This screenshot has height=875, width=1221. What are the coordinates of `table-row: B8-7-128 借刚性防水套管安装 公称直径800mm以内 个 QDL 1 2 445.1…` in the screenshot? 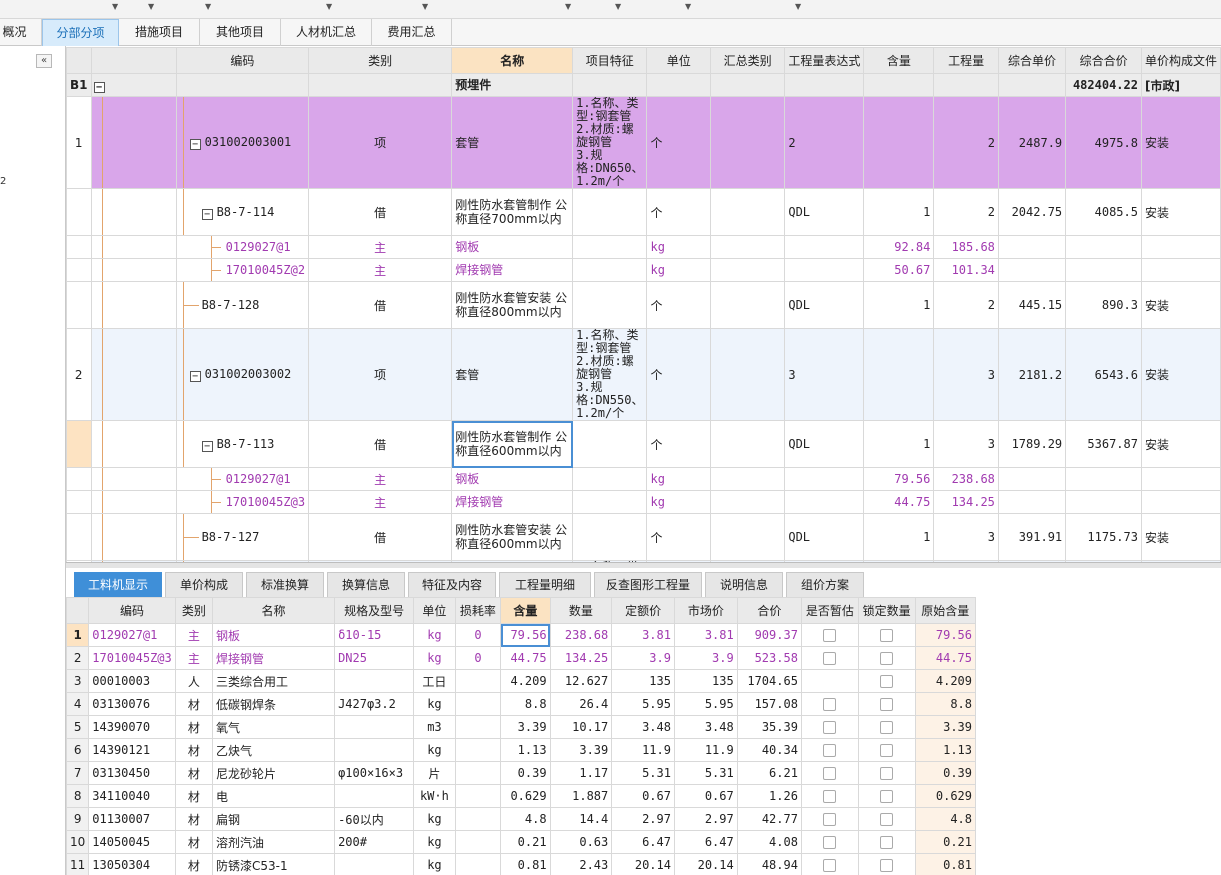 It's located at (643, 305).